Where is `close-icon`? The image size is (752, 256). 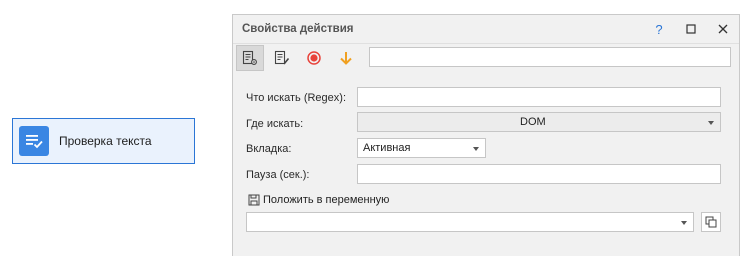 close-icon is located at coordinates (723, 29).